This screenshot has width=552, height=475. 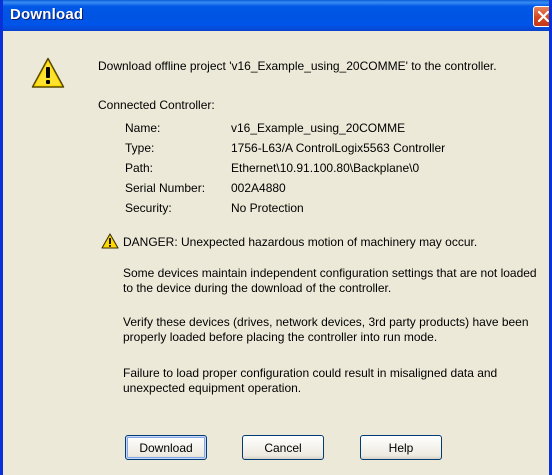 I want to click on field-label: Serial Number:, so click(x=165, y=188).